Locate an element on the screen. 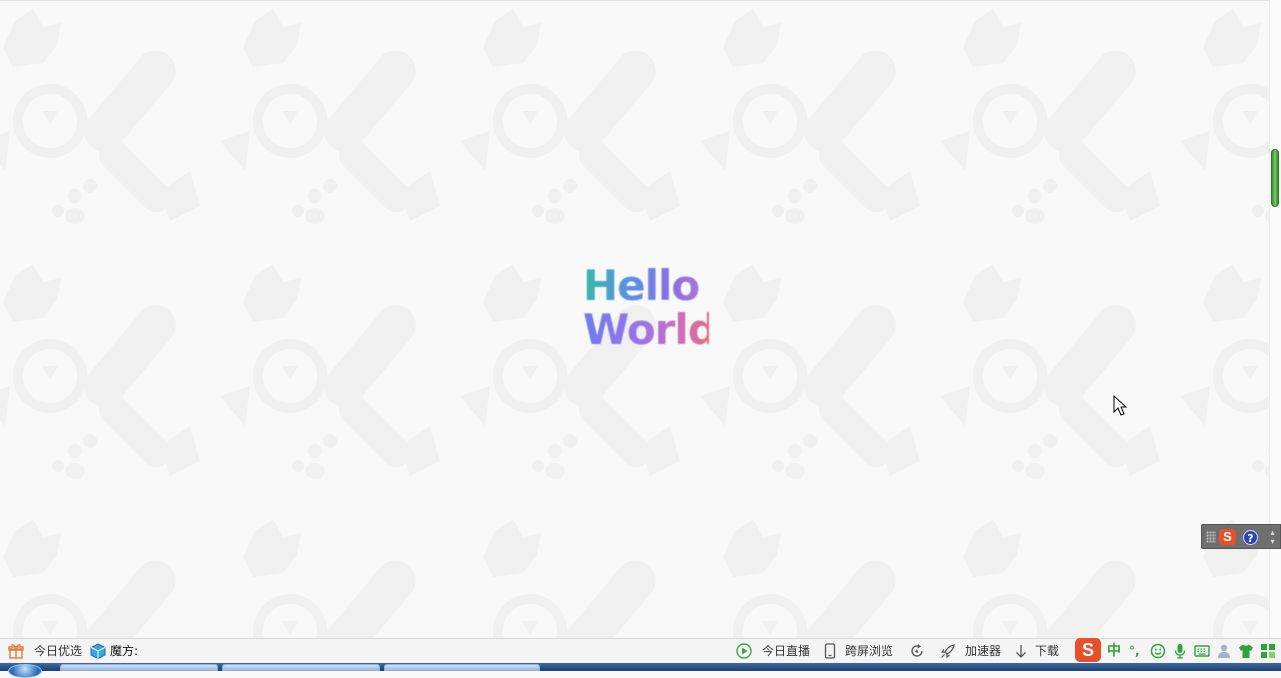  gift-icon is located at coordinates (16, 651).